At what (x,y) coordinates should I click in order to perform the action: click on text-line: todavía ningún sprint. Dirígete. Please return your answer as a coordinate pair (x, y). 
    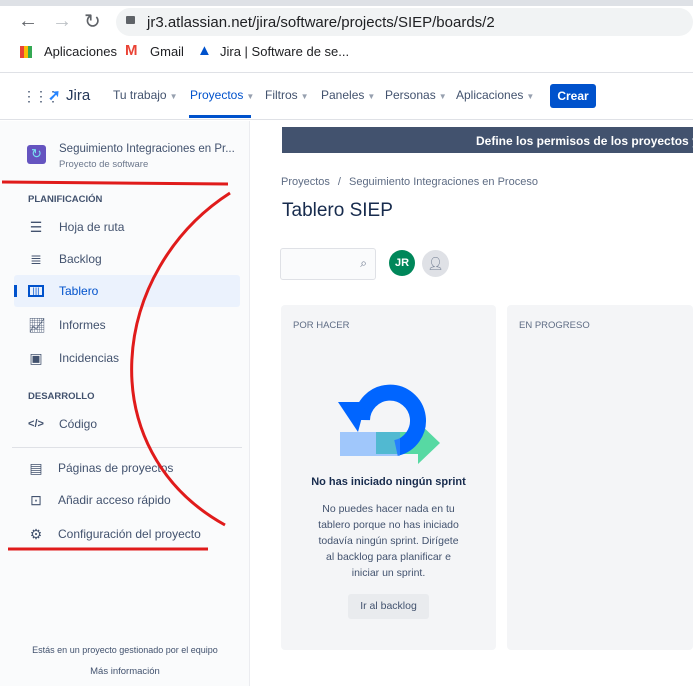
    Looking at the image, I should click on (388, 541).